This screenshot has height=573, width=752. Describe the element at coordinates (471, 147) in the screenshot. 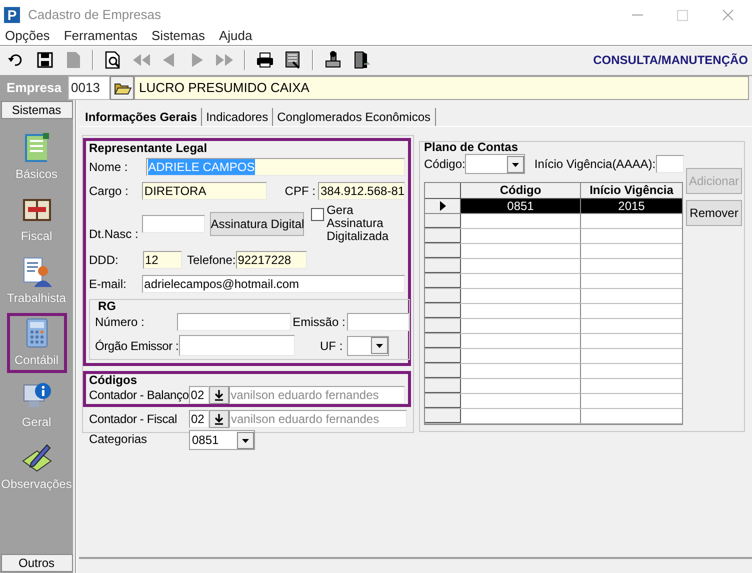

I see `section-title: Plano de Contas` at that location.